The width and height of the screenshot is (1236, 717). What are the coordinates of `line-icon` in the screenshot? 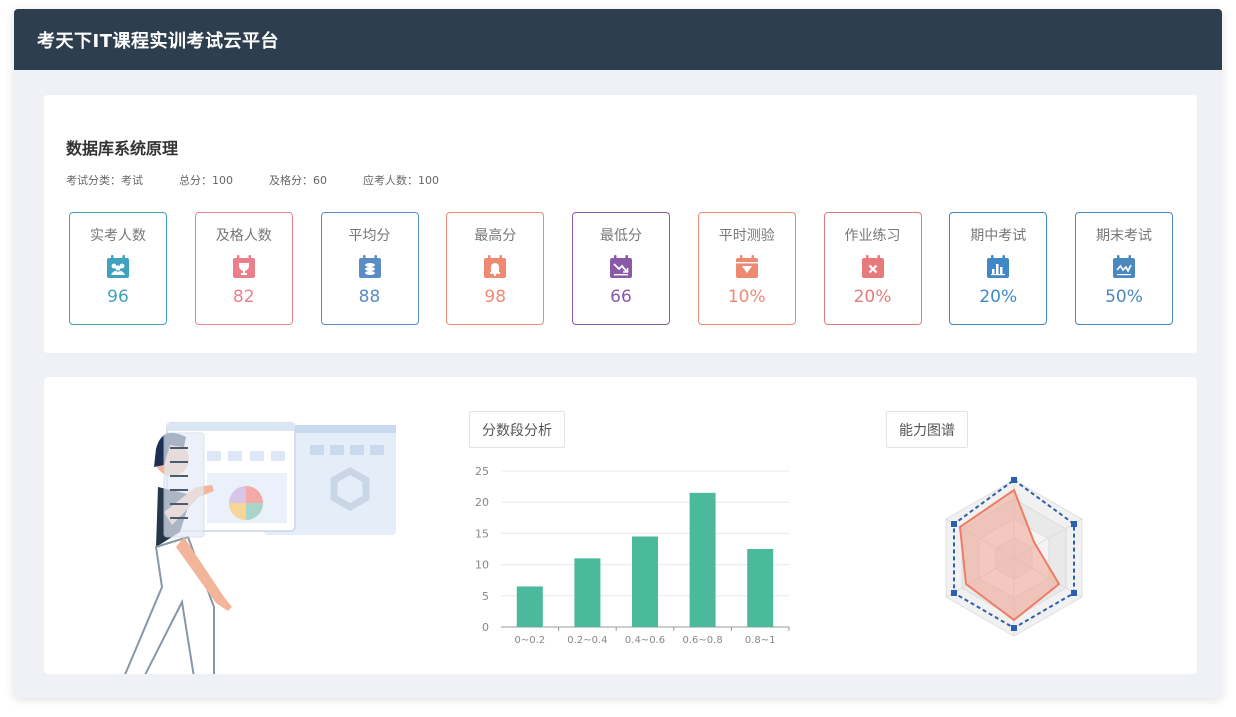 It's located at (1124, 267).